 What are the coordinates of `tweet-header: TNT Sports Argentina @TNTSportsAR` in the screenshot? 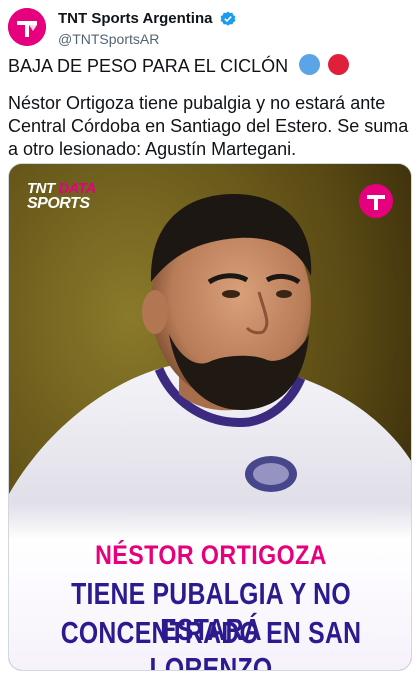 It's located at (210, 28).